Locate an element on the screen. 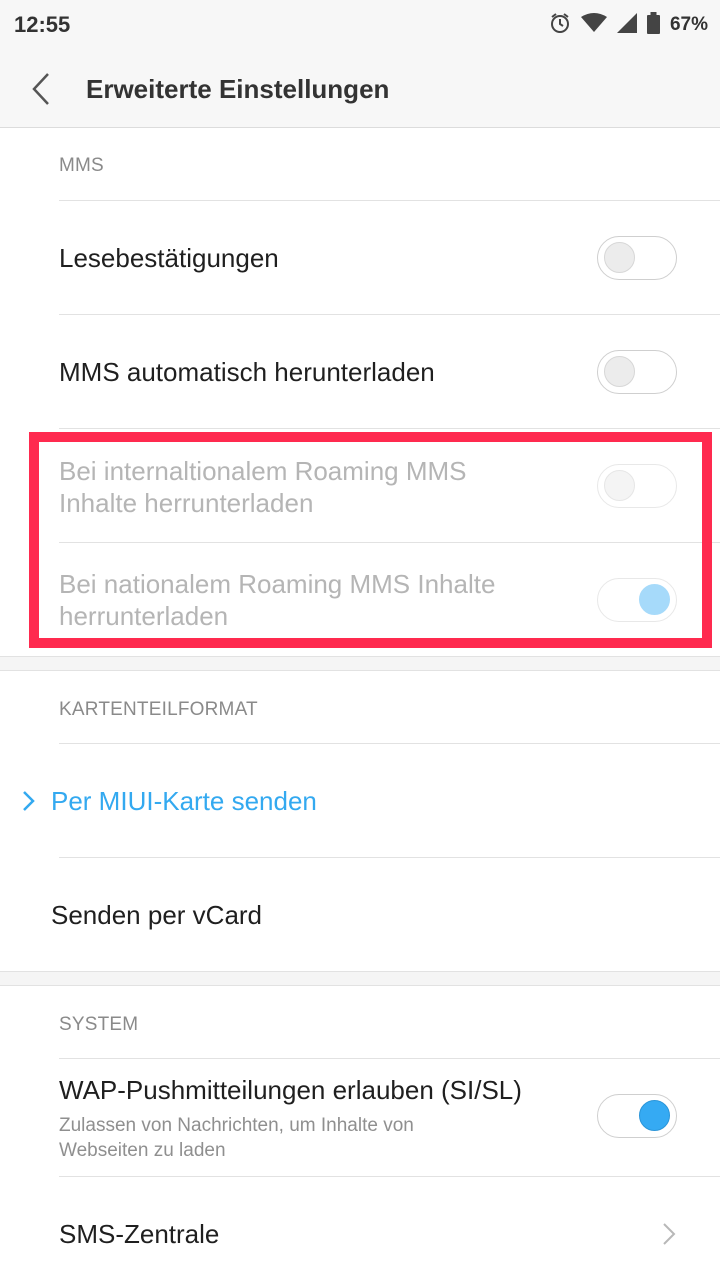  status-icons: 67% is located at coordinates (628, 25).